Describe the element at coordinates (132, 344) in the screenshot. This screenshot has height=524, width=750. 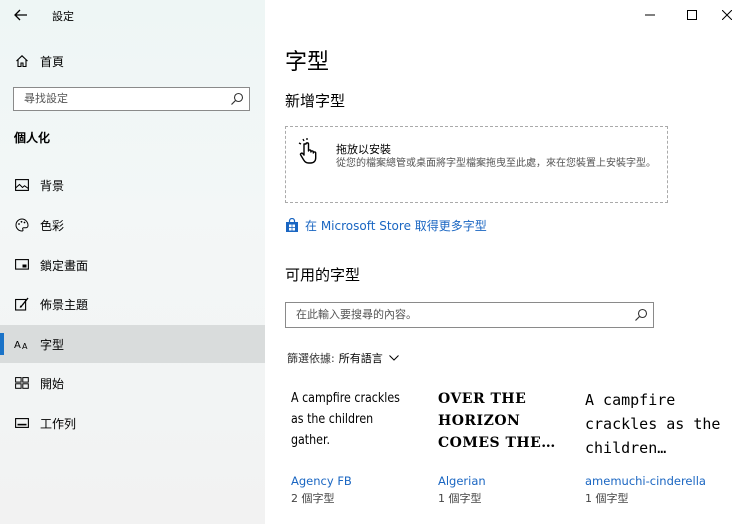
I see `sidebar-item-fonts: AA 字型` at that location.